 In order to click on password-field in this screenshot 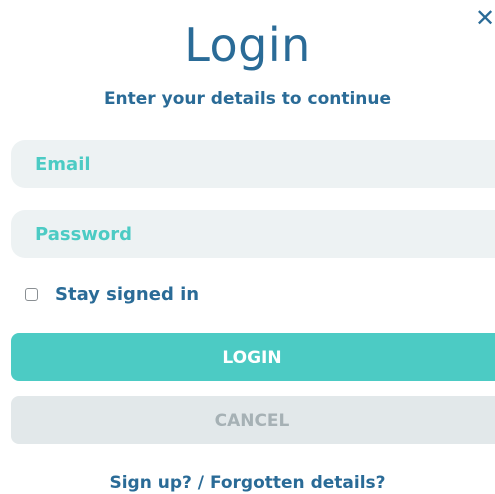, I will do `click(253, 234)`.